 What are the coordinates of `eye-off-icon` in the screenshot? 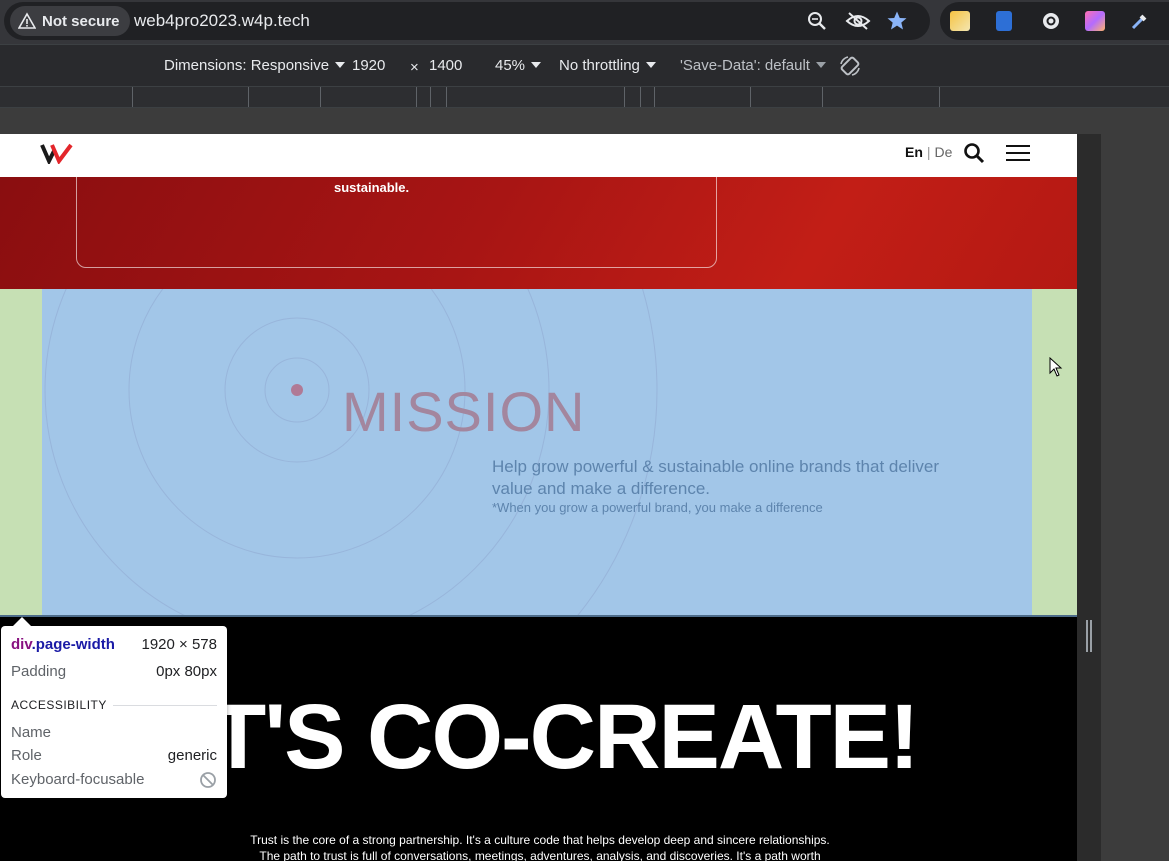 It's located at (858, 21).